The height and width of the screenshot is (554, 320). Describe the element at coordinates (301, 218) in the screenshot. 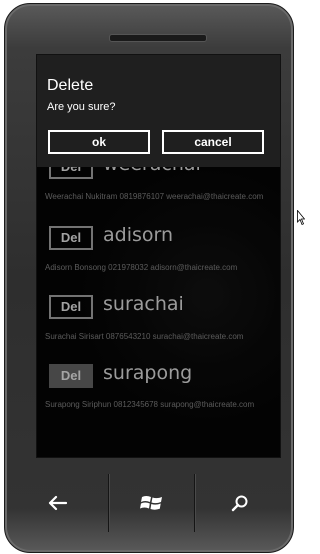

I see `mouse-cursor-icon` at that location.